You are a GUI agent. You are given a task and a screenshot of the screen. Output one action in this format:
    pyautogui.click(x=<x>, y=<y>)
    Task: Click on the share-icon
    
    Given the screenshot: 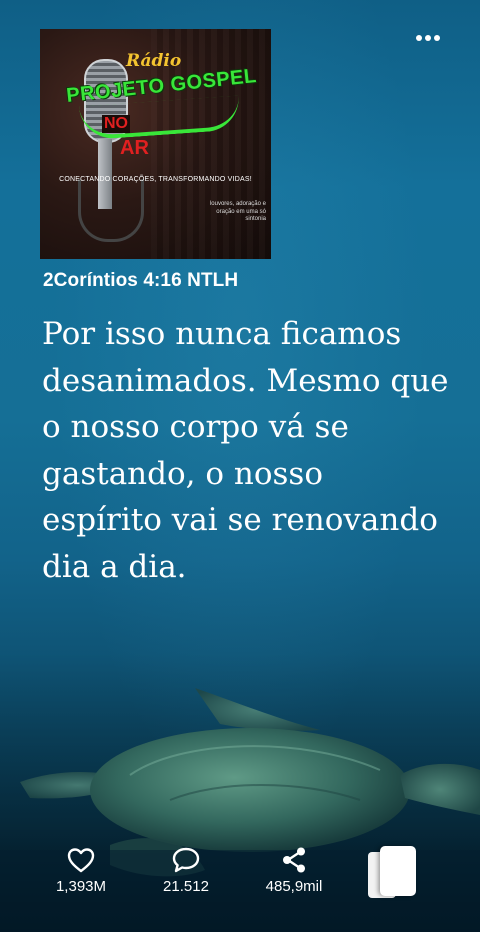 What is the action you would take?
    pyautogui.click(x=294, y=860)
    